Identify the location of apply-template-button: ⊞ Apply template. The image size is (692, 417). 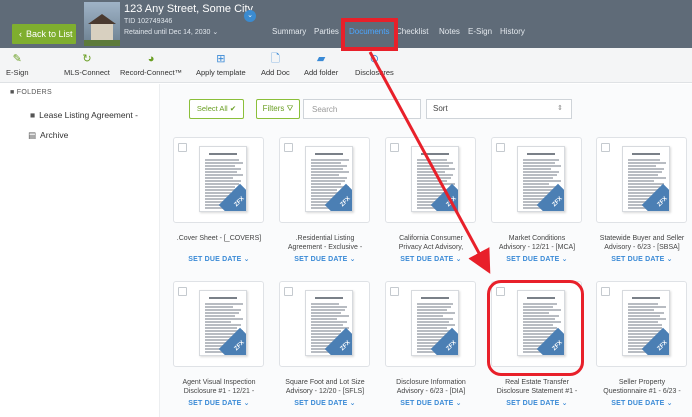
(221, 65).